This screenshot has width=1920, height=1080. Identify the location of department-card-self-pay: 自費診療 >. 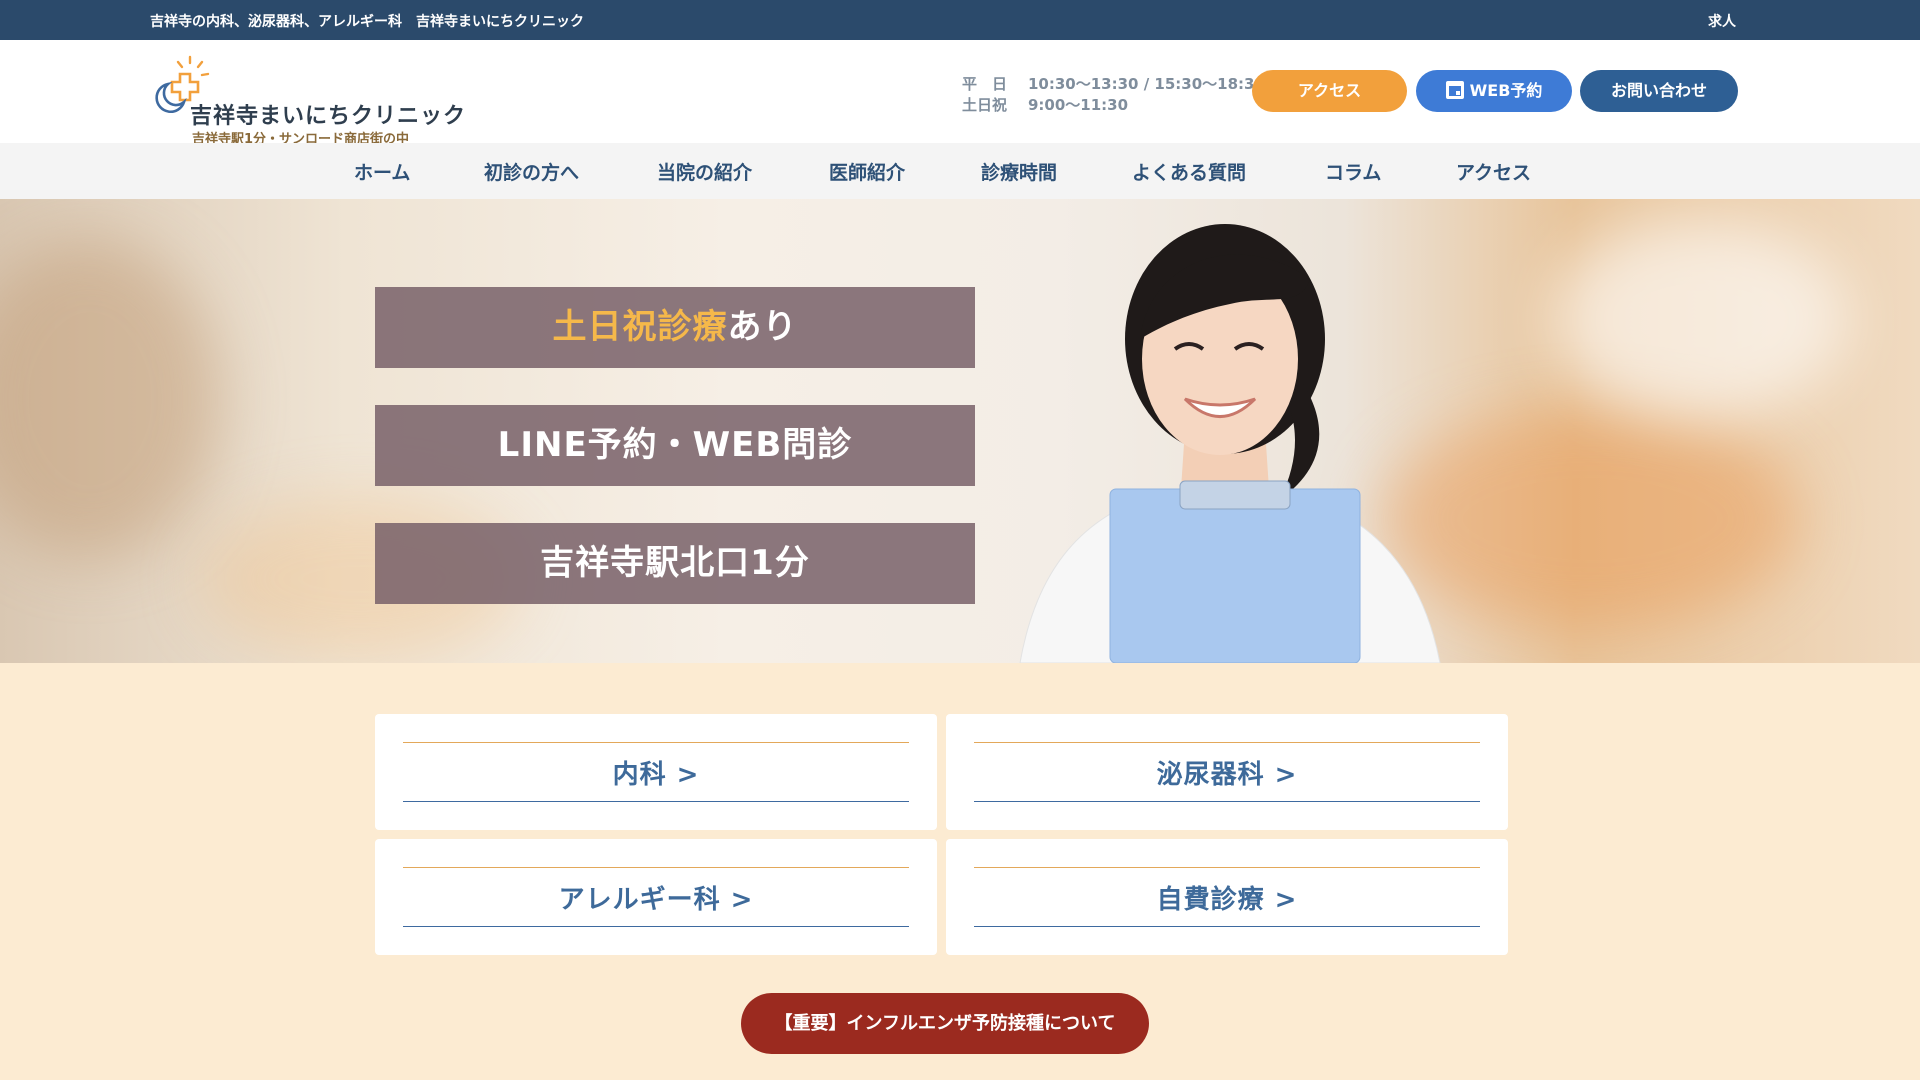
(1227, 897).